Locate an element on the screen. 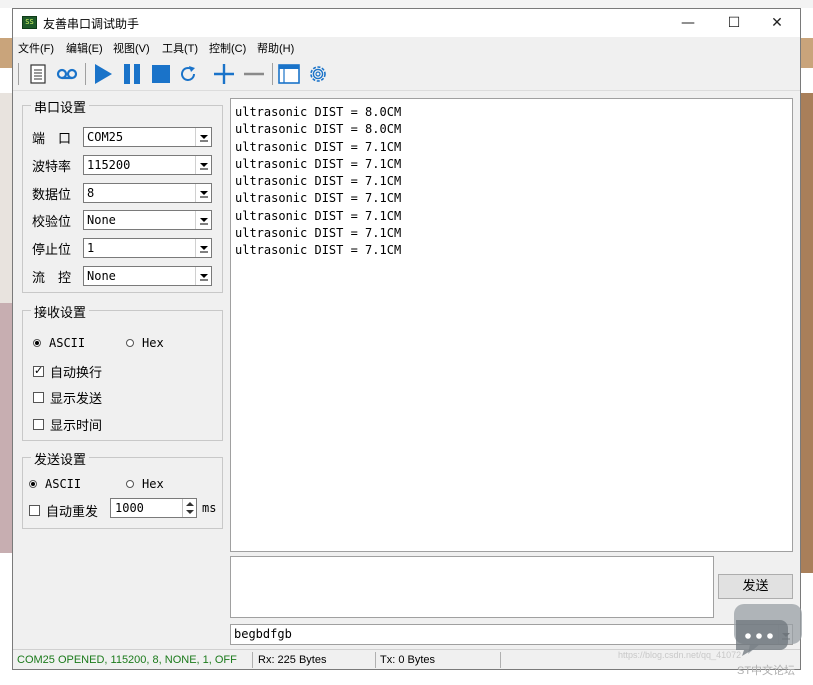 The width and height of the screenshot is (813, 685). show-time-checkbox: 显示时间 is located at coordinates (67, 424).